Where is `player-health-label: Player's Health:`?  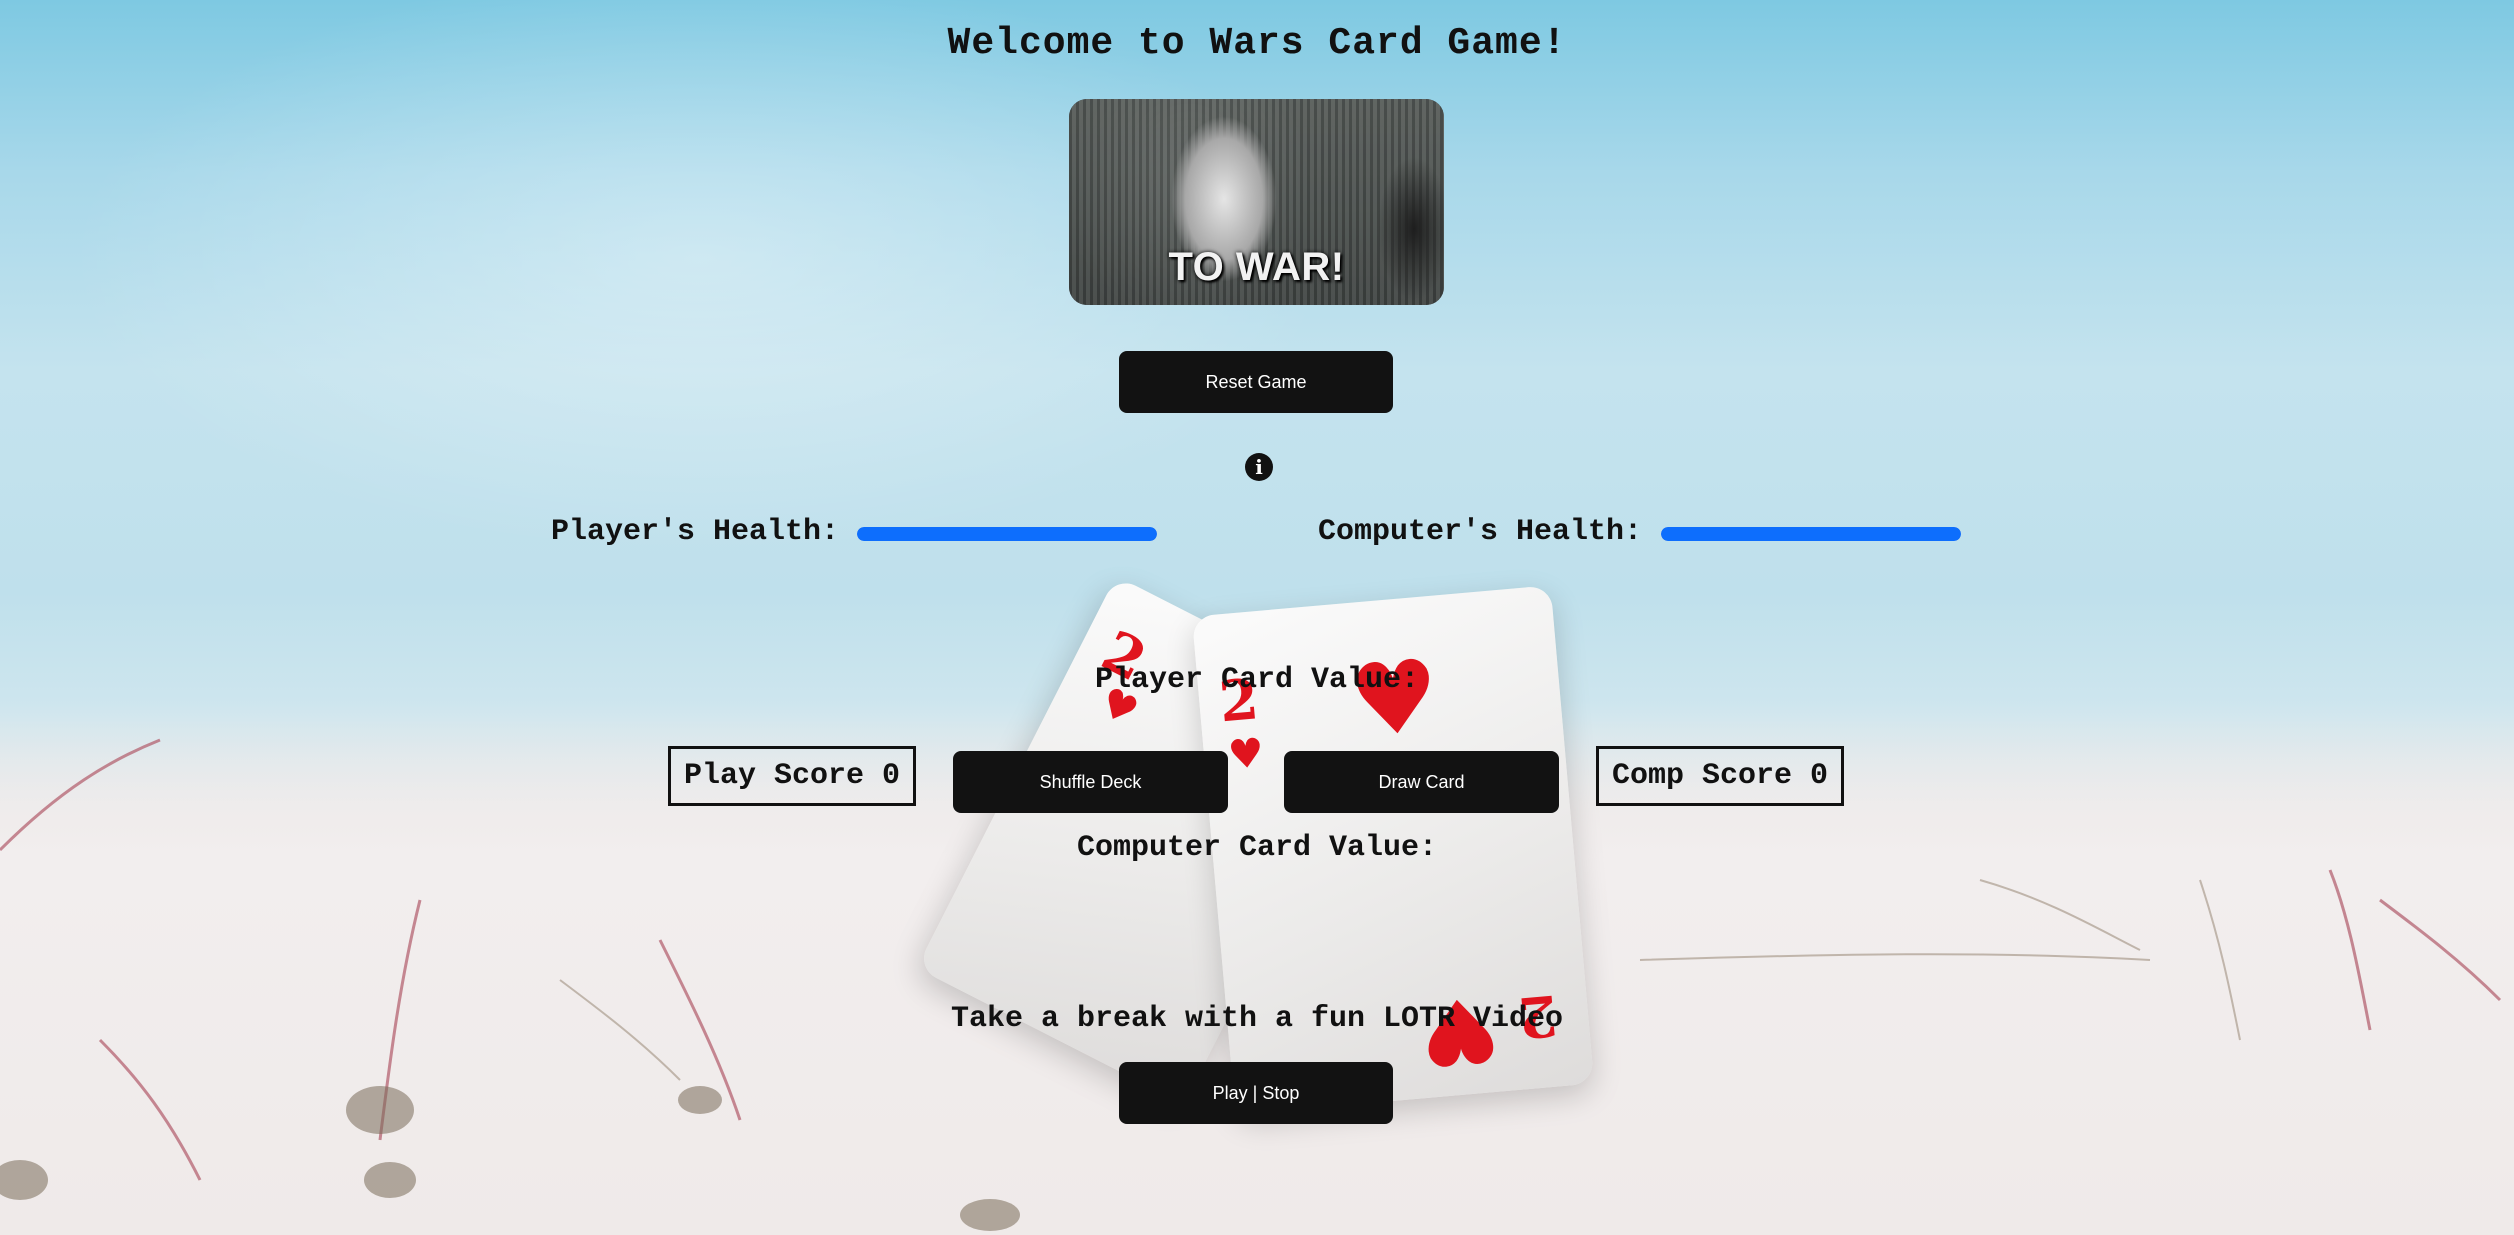
player-health-label: Player's Health: is located at coordinates (695, 532).